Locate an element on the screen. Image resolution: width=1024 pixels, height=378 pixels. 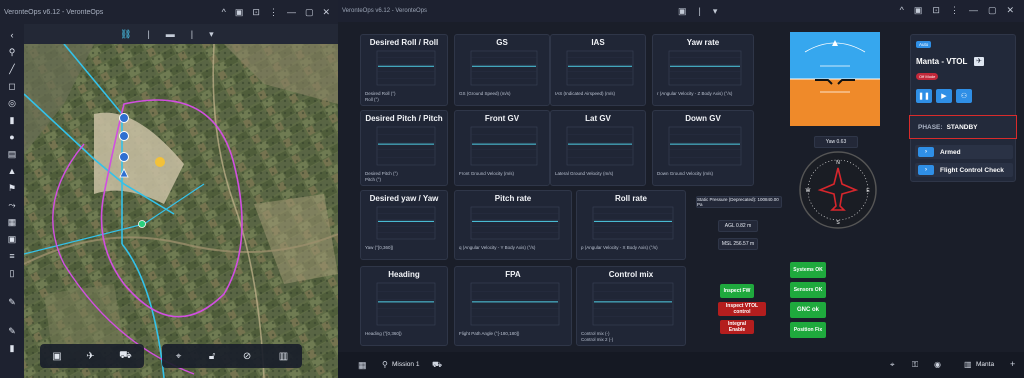
list-icon: ≡ is located at coordinates (12, 256).